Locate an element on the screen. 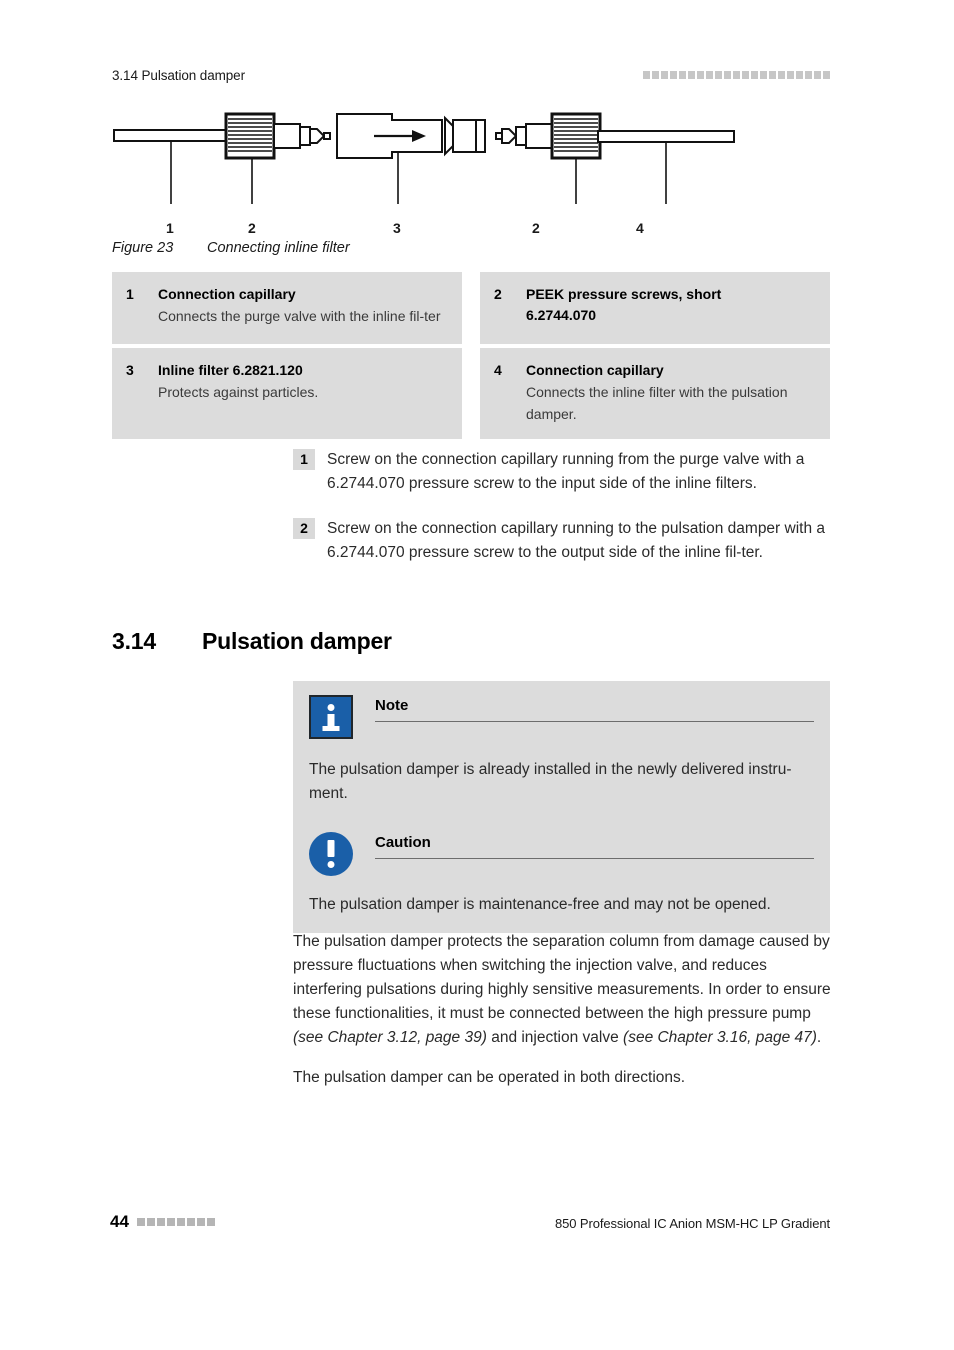 The width and height of the screenshot is (954, 1350). header-marker-squares is located at coordinates (736, 75).